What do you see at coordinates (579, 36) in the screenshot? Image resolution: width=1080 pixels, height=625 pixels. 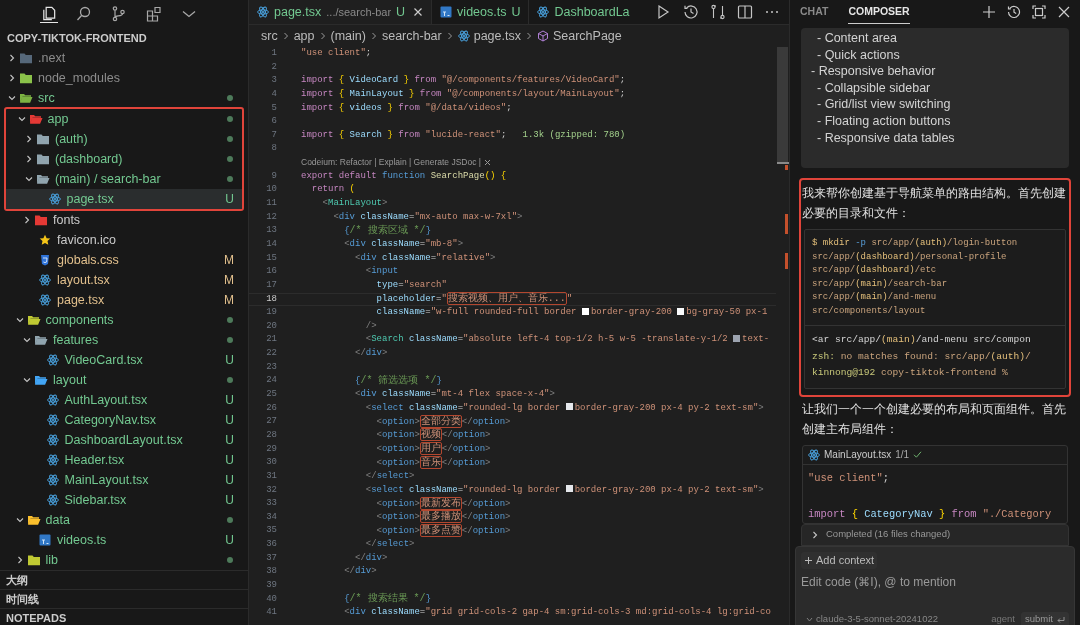 I see `breadcrumb-item: SearchPage` at bounding box center [579, 36].